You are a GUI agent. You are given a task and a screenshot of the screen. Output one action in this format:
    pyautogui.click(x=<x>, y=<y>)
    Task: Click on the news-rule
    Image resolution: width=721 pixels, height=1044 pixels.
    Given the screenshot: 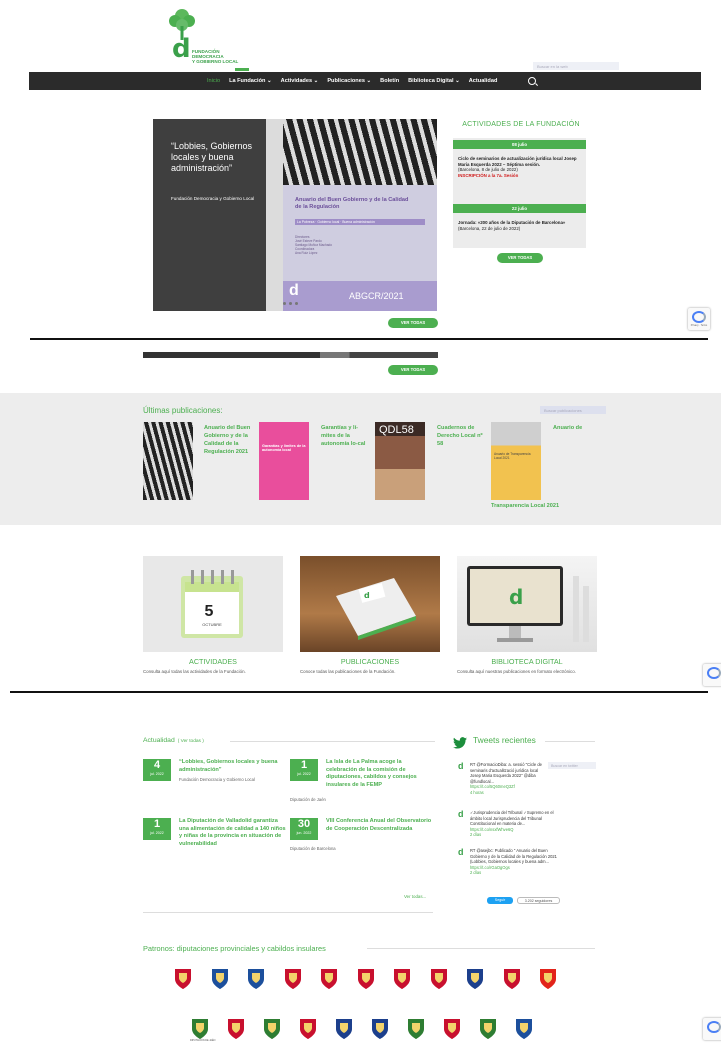 What is the action you would take?
    pyautogui.click(x=288, y=912)
    